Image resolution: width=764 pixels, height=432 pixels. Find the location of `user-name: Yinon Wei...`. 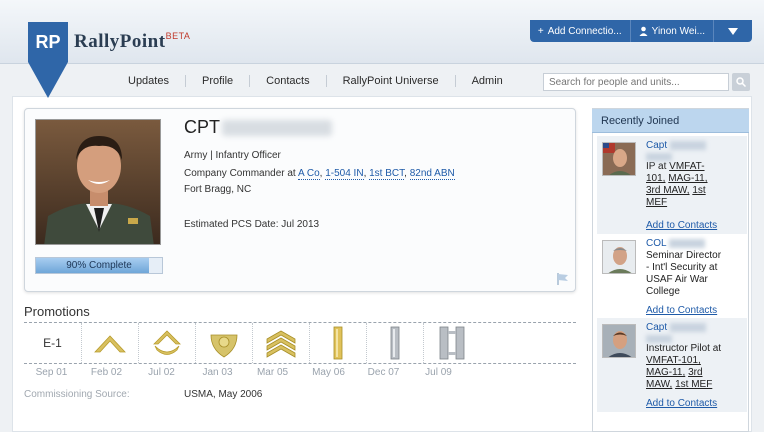

user-name: Yinon Wei... is located at coordinates (678, 31).